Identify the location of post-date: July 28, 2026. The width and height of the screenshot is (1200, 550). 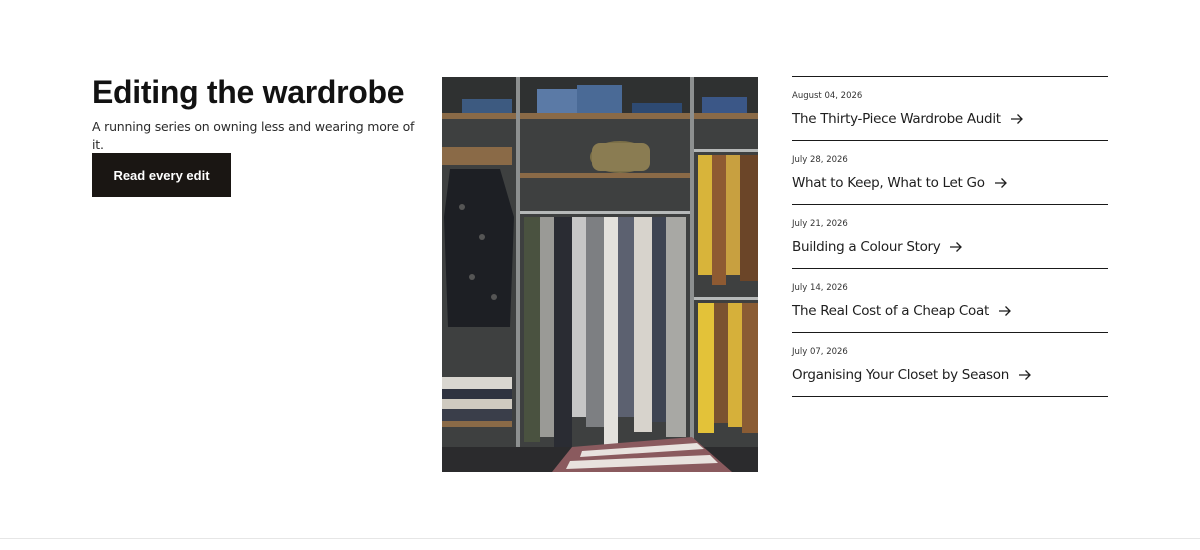
(820, 160).